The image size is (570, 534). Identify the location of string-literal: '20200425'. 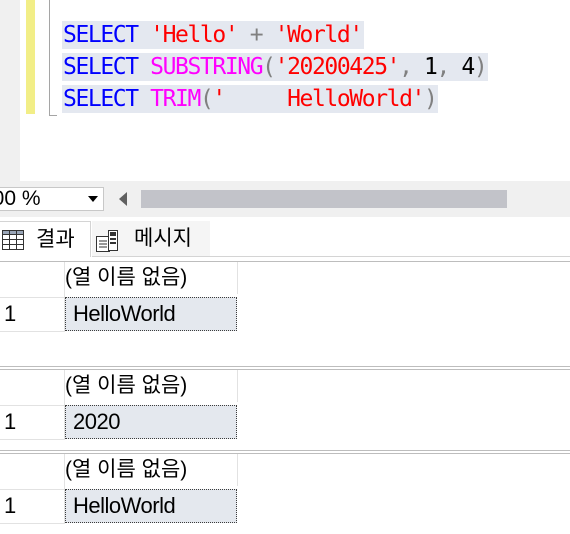
(337, 67).